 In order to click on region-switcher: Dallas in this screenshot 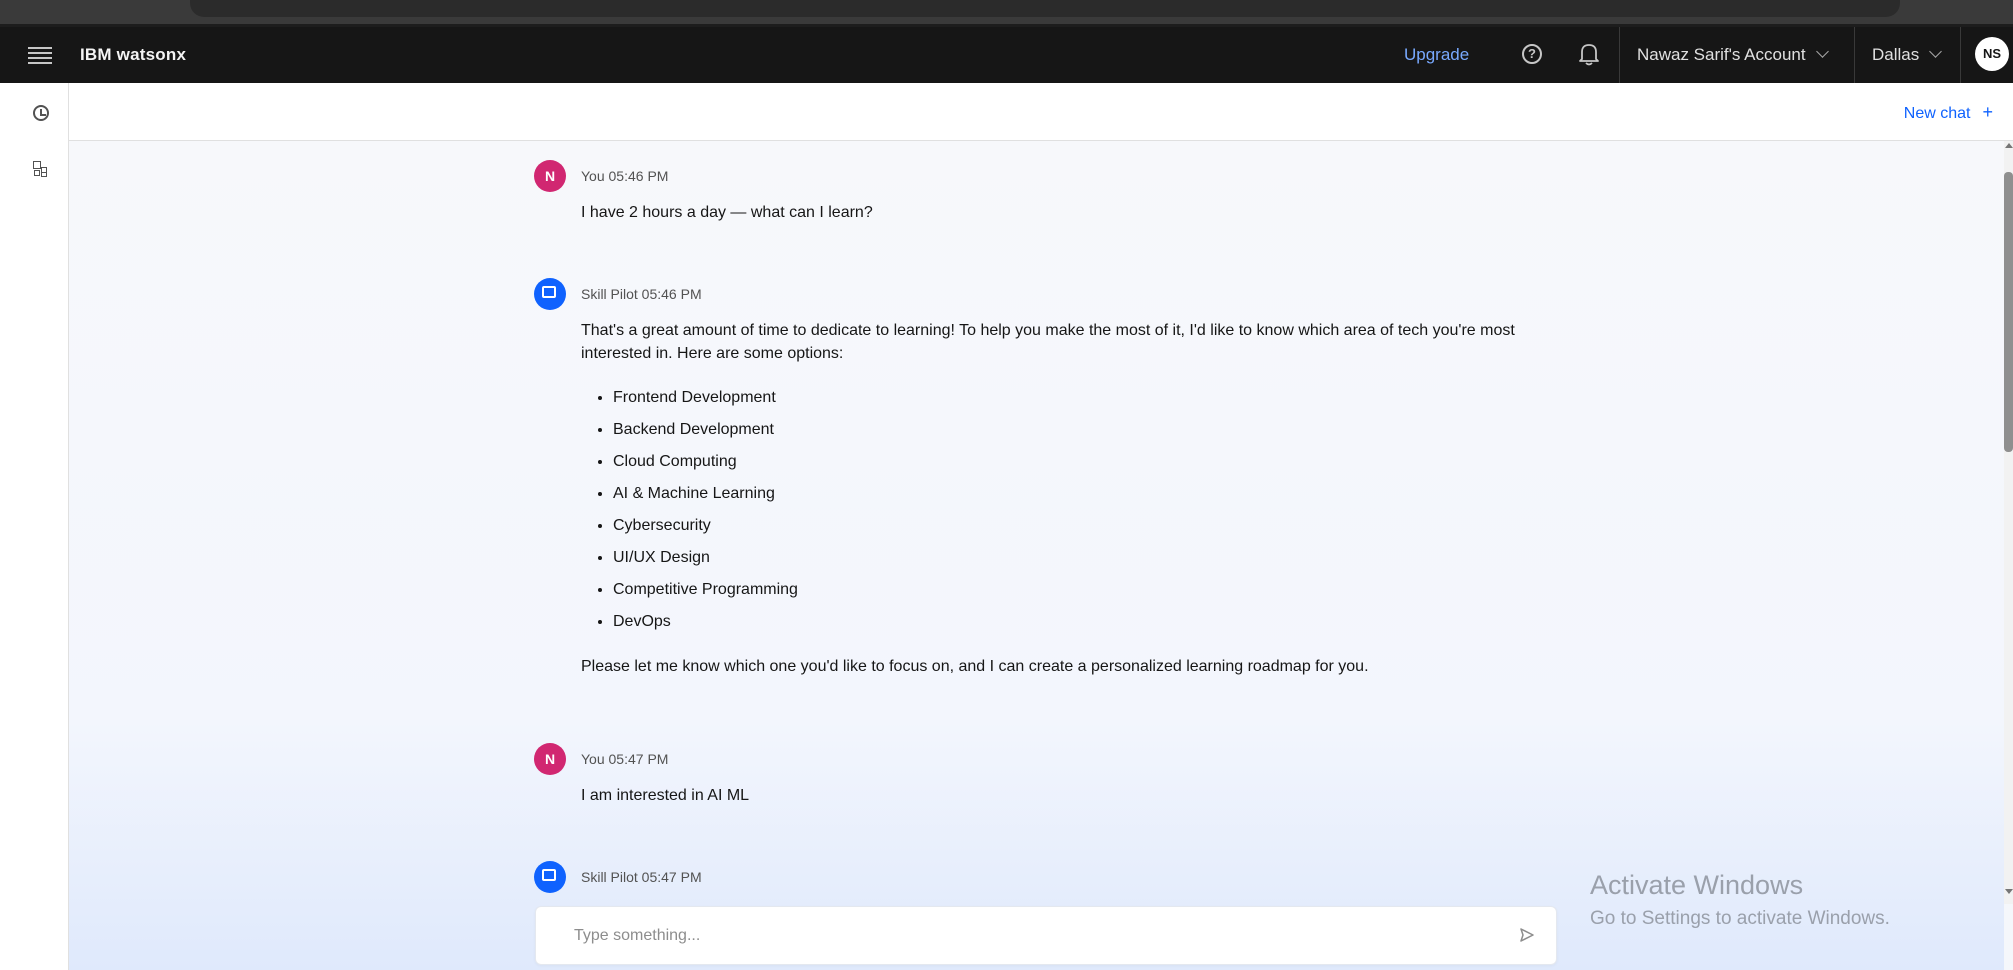, I will do `click(1907, 55)`.